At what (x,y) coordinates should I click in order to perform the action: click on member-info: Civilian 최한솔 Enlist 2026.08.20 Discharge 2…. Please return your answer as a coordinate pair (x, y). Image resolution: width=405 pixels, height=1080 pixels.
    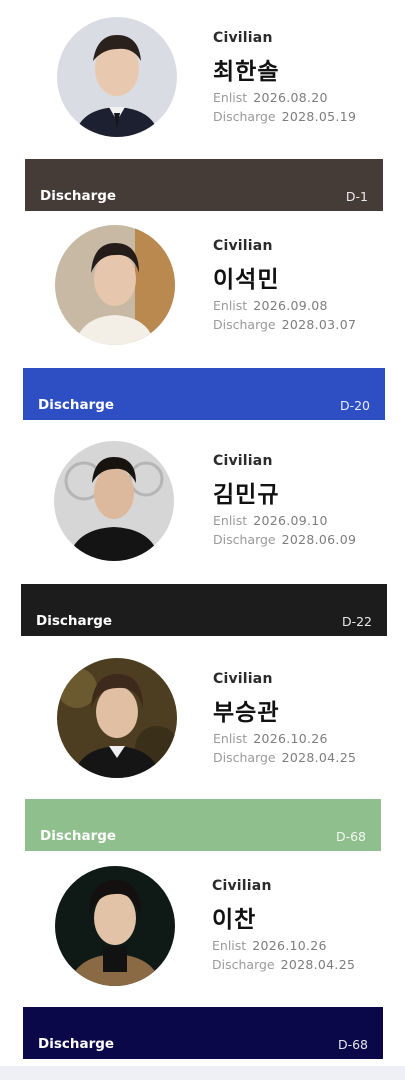
    Looking at the image, I should click on (284, 77).